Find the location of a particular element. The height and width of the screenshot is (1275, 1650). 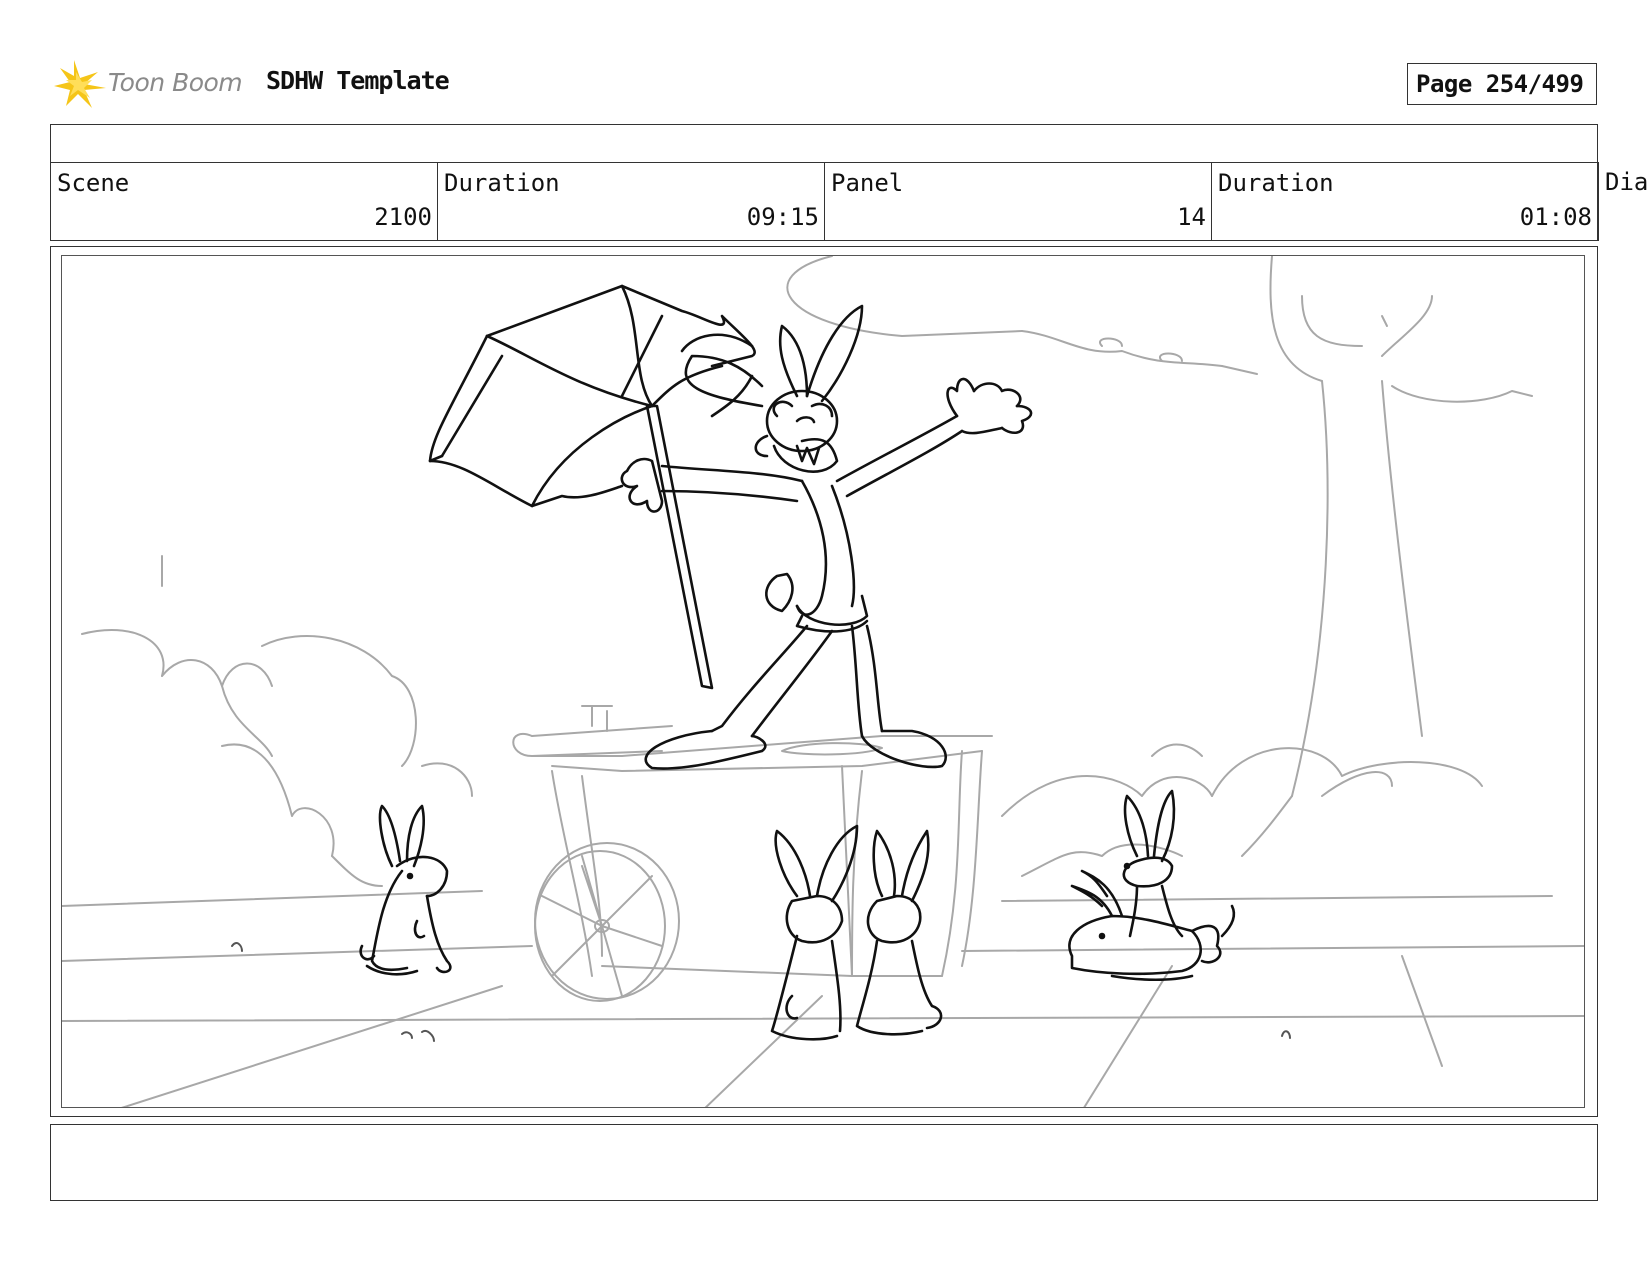

scene-label: Scene is located at coordinates (93, 183).